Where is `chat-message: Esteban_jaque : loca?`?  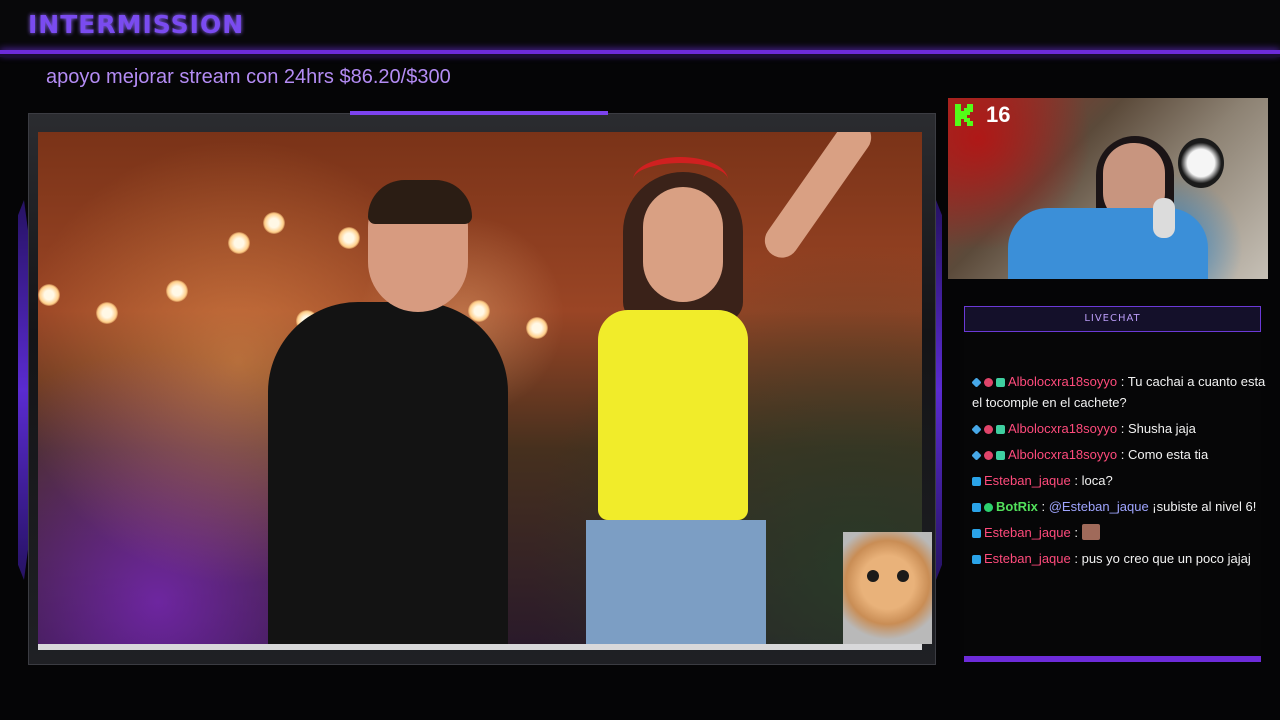 chat-message: Esteban_jaque : loca? is located at coordinates (1125, 480).